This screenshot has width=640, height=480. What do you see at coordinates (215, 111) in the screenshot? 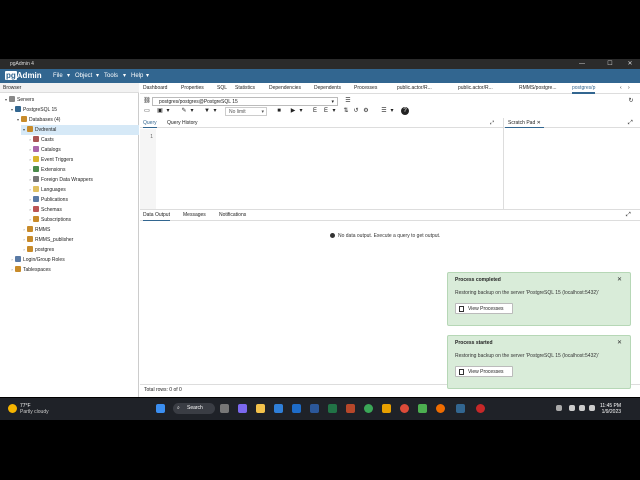
I see `filter-caret-icon: ▾` at bounding box center [215, 111].